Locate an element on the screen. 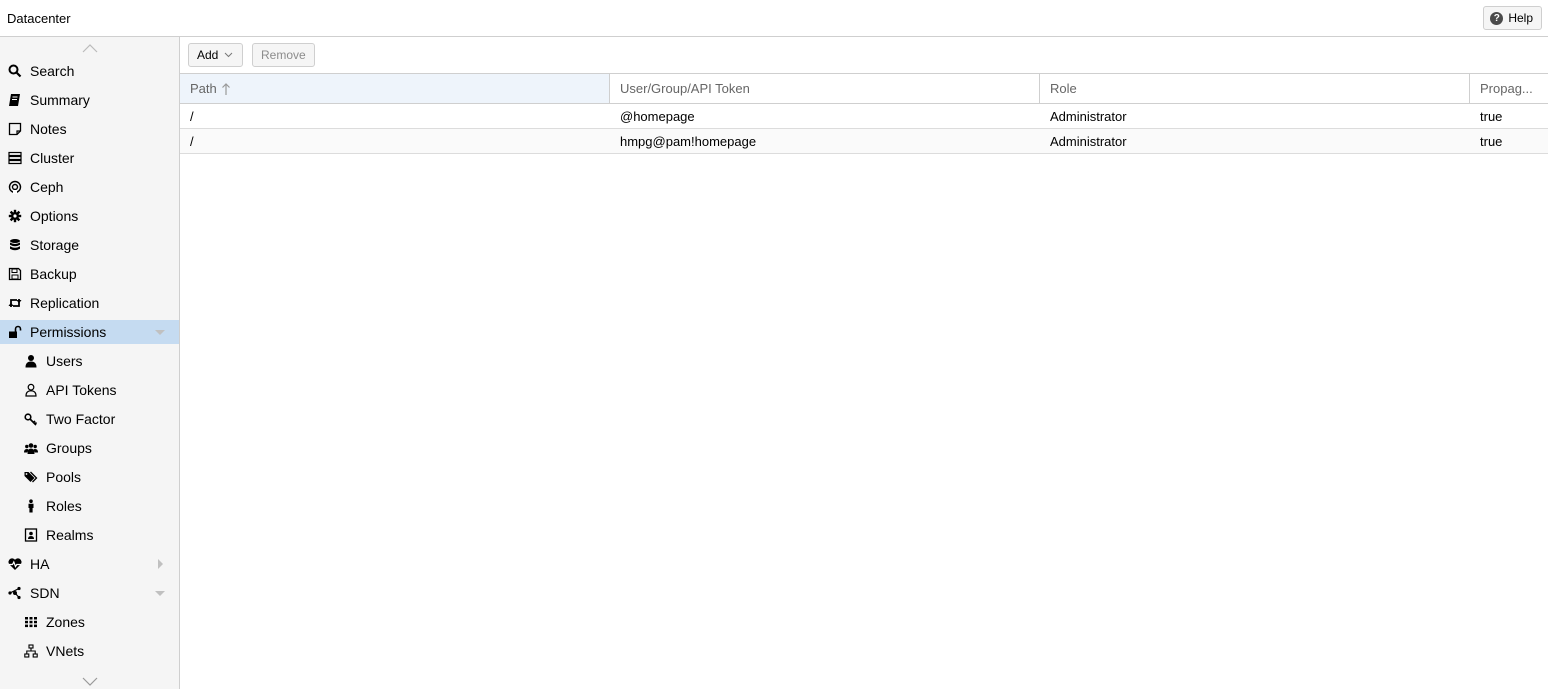  add-button: Add is located at coordinates (215, 55).